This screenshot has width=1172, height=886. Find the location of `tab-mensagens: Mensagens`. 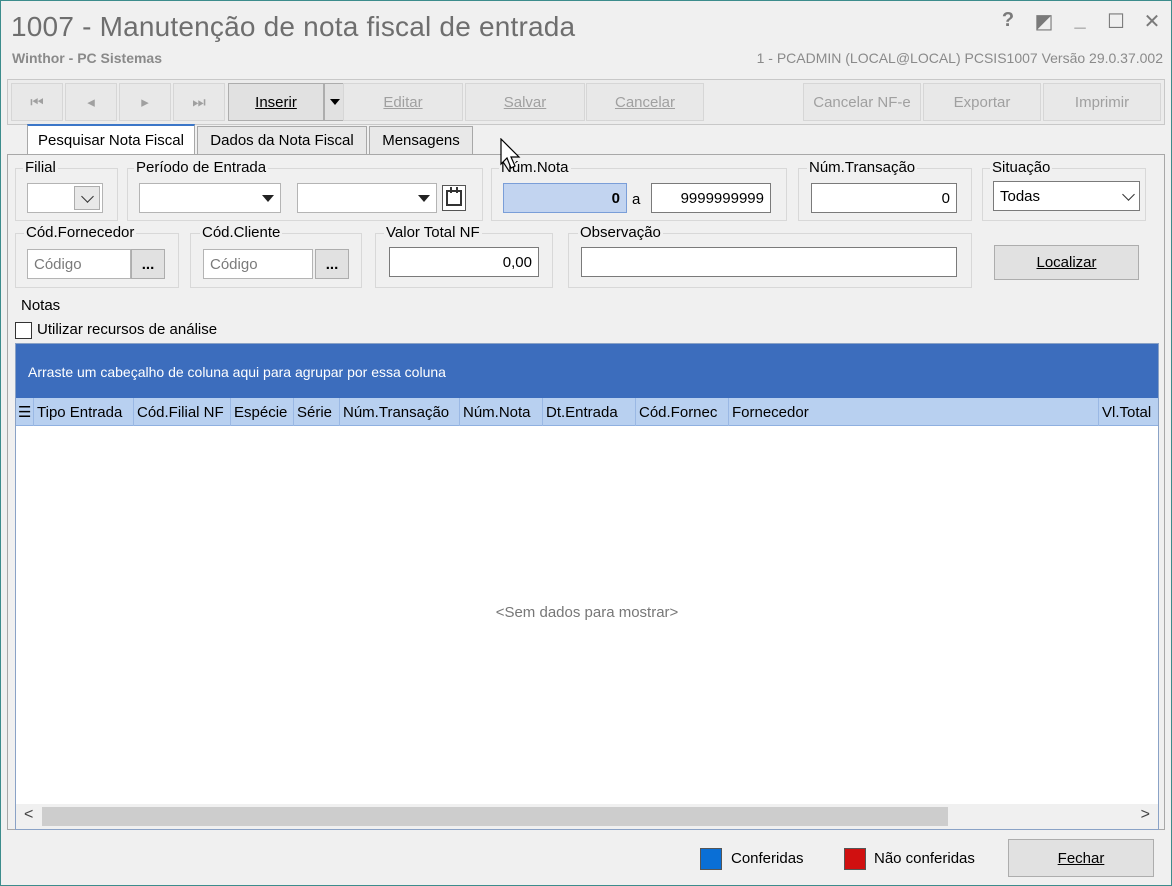

tab-mensagens: Mensagens is located at coordinates (421, 140).